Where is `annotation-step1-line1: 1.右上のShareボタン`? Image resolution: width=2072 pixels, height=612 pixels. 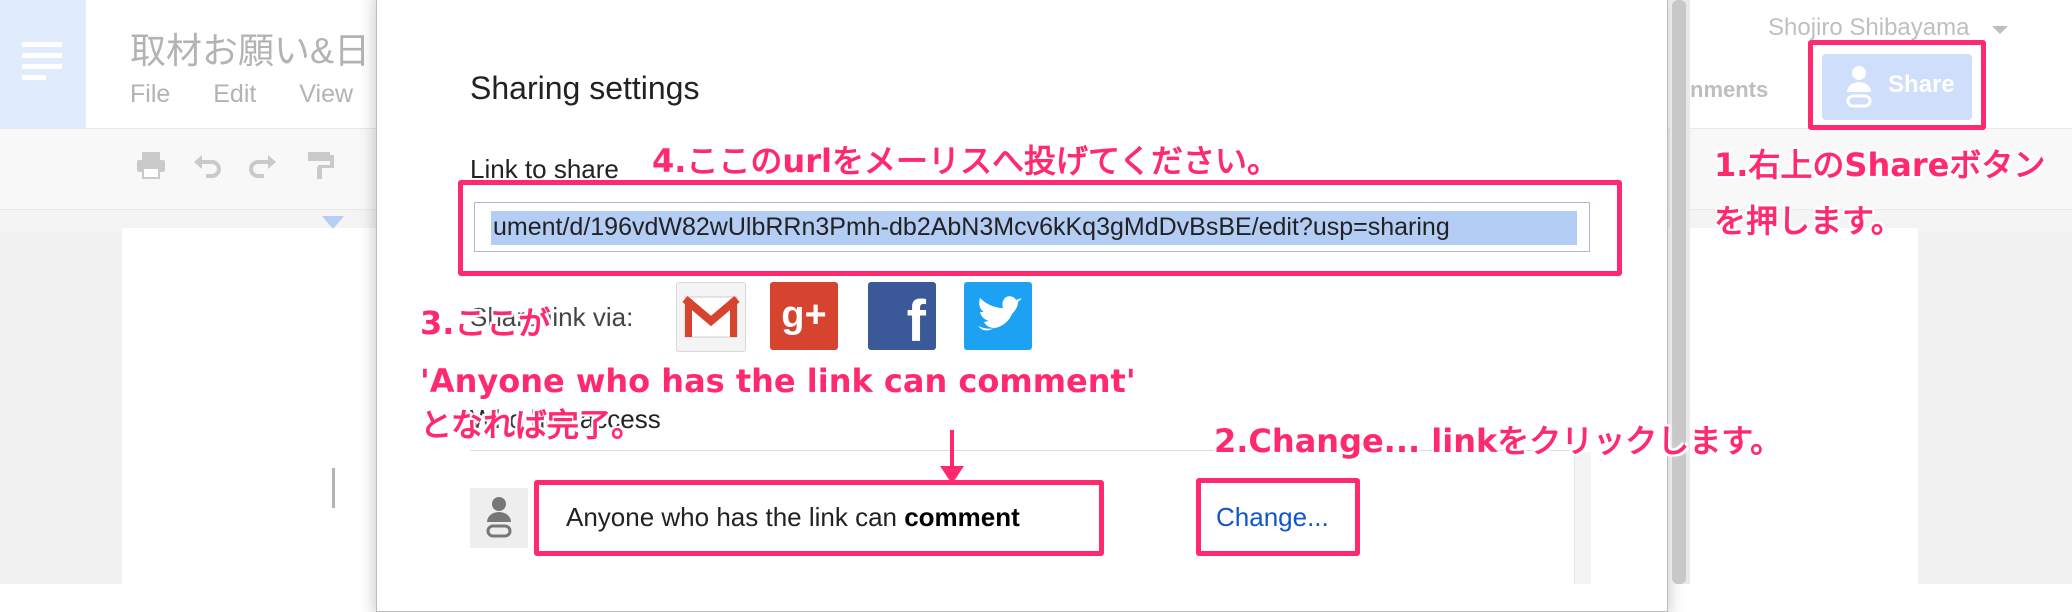
annotation-step1-line1: 1.右上のShareボタン is located at coordinates (1880, 165).